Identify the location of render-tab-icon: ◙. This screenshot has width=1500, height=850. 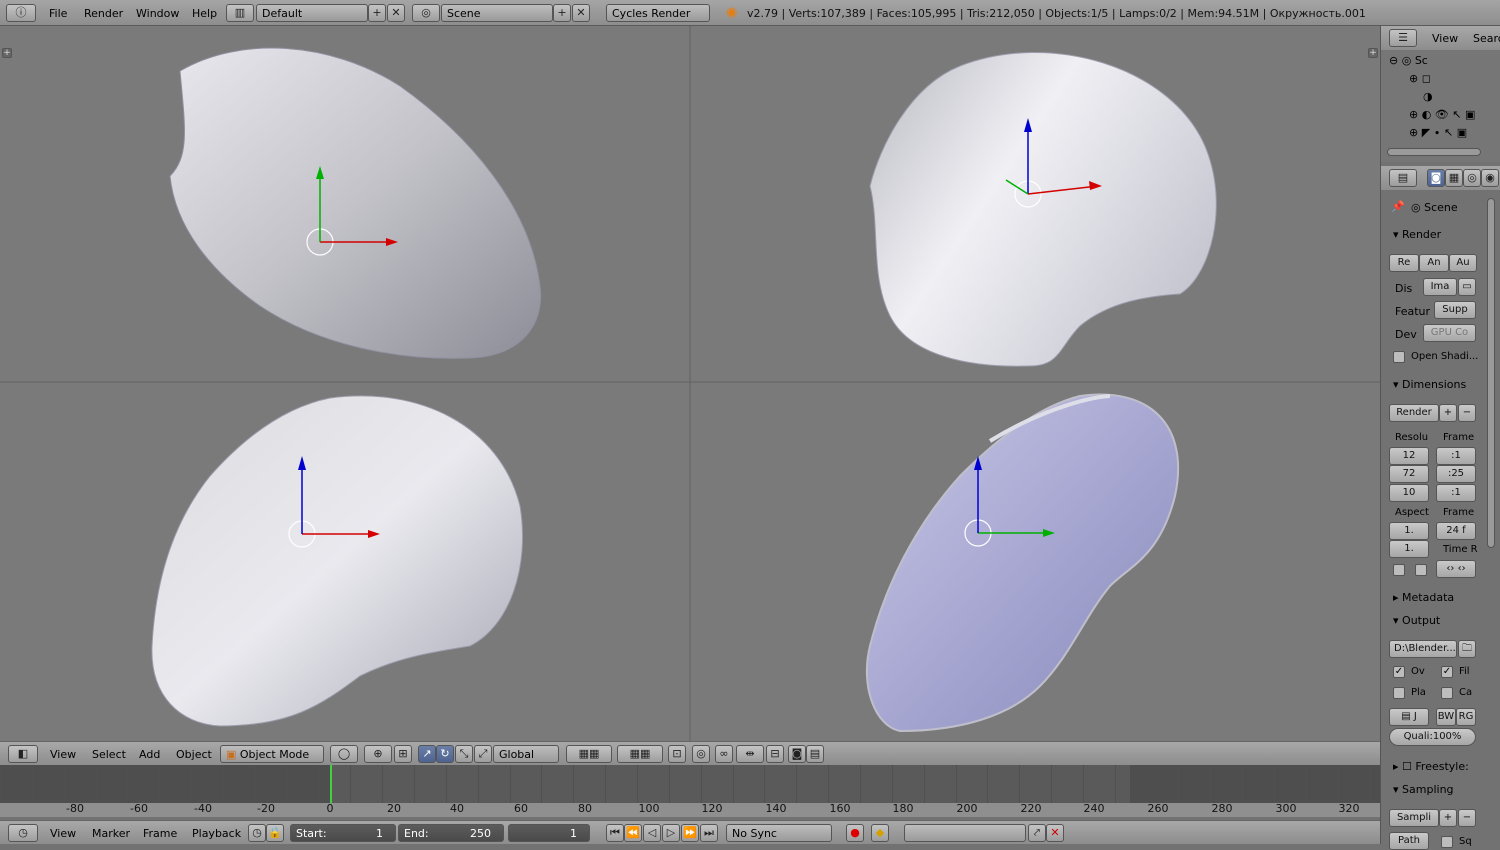
(1436, 178).